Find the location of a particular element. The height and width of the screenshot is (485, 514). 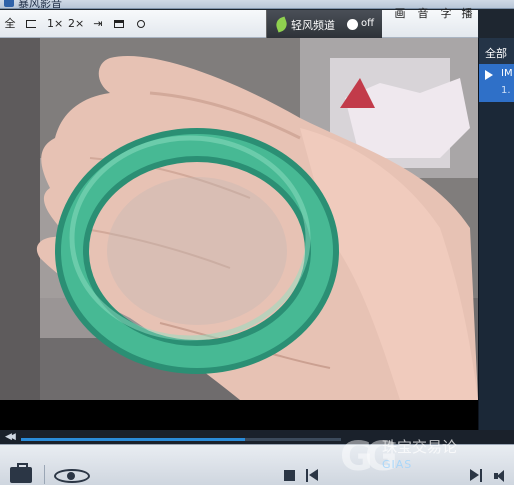

progress-bar is located at coordinates (181, 439).